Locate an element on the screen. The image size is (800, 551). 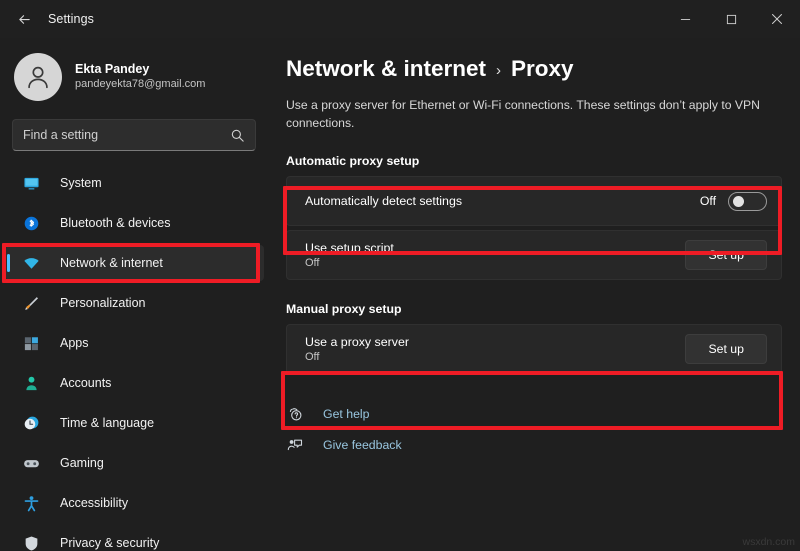
sidebar-item-network-internet: Network & internet is located at coordinates (135, 263).